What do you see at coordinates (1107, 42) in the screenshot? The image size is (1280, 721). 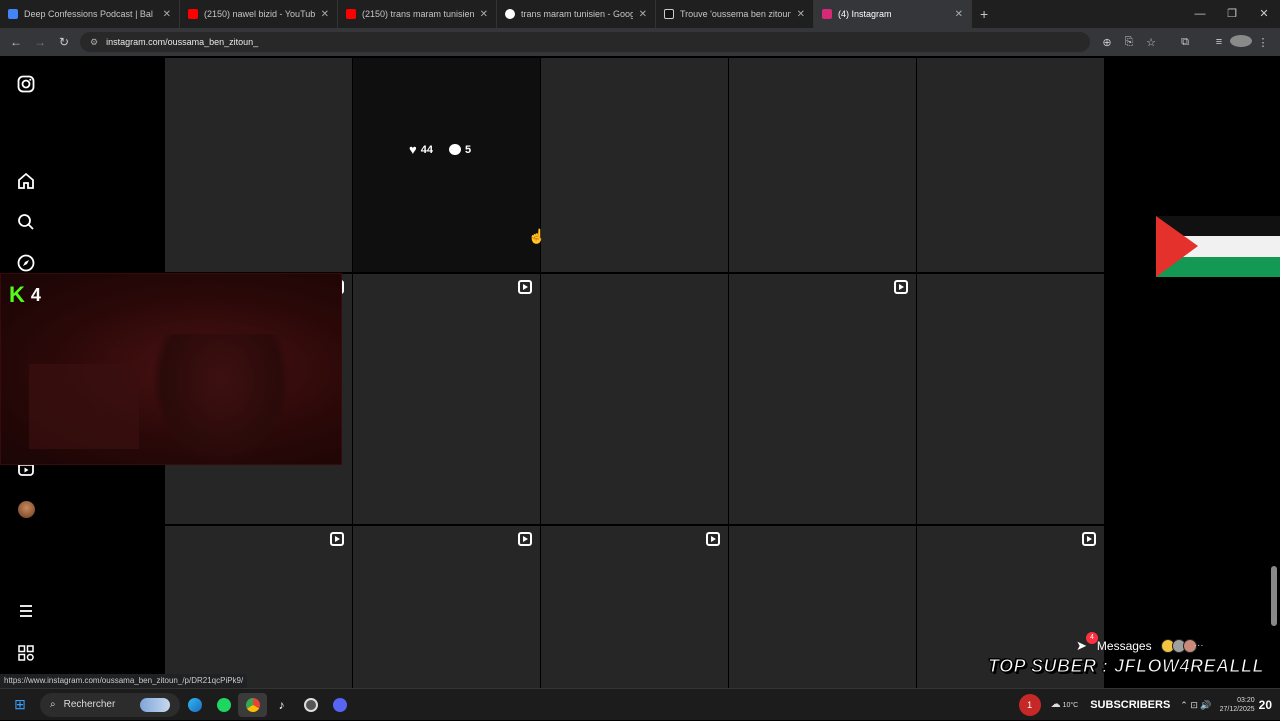 I see `zoom-icon: ⊕` at bounding box center [1107, 42].